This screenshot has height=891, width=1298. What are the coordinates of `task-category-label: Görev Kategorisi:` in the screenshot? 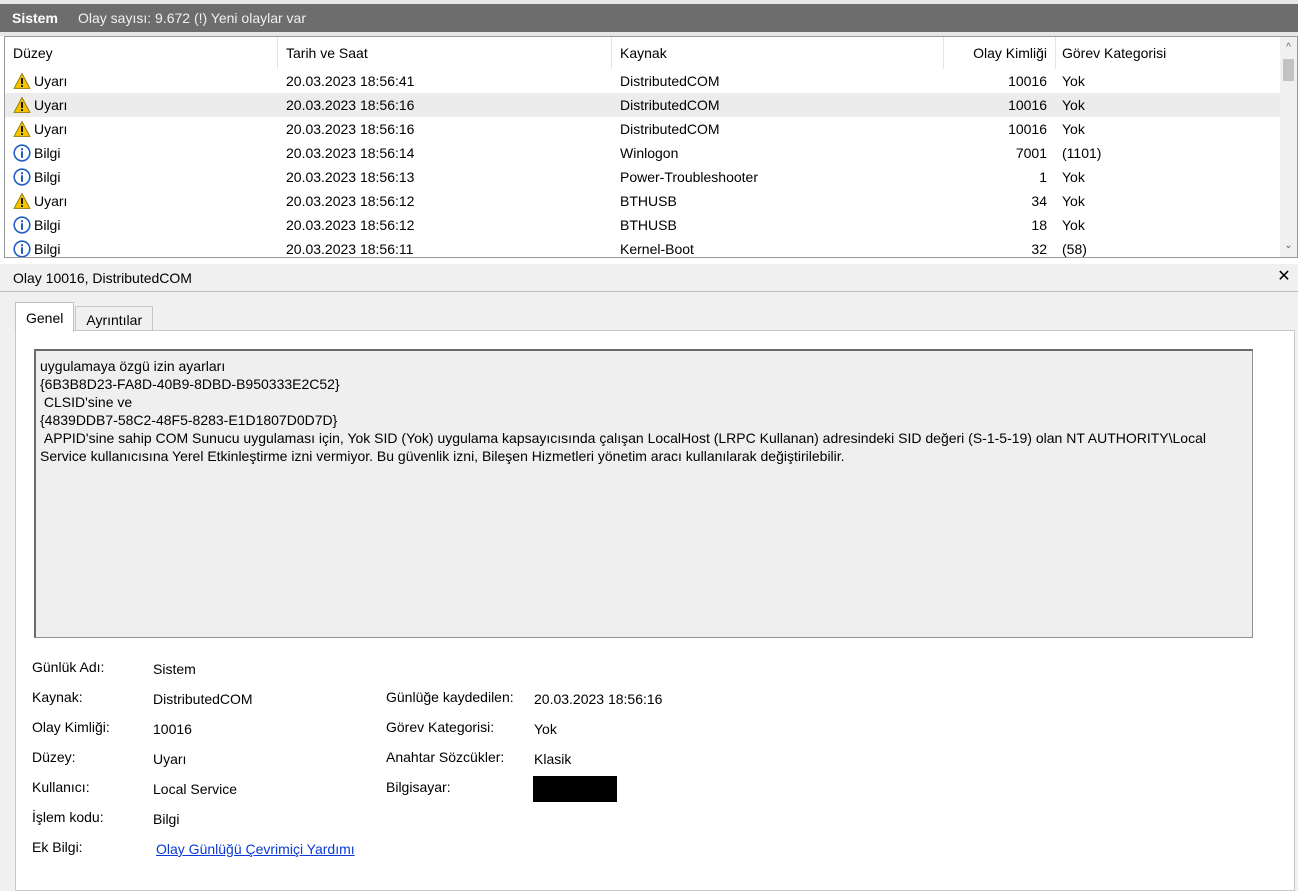 It's located at (440, 727).